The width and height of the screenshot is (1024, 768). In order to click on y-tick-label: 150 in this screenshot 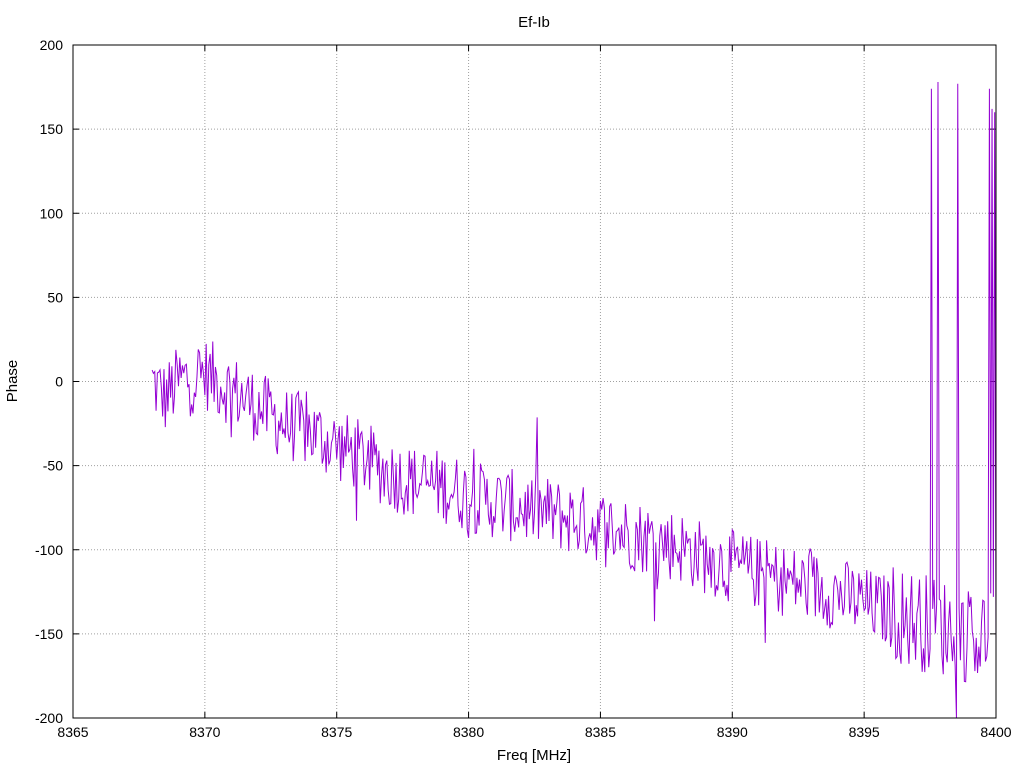, I will do `click(52, 129)`.